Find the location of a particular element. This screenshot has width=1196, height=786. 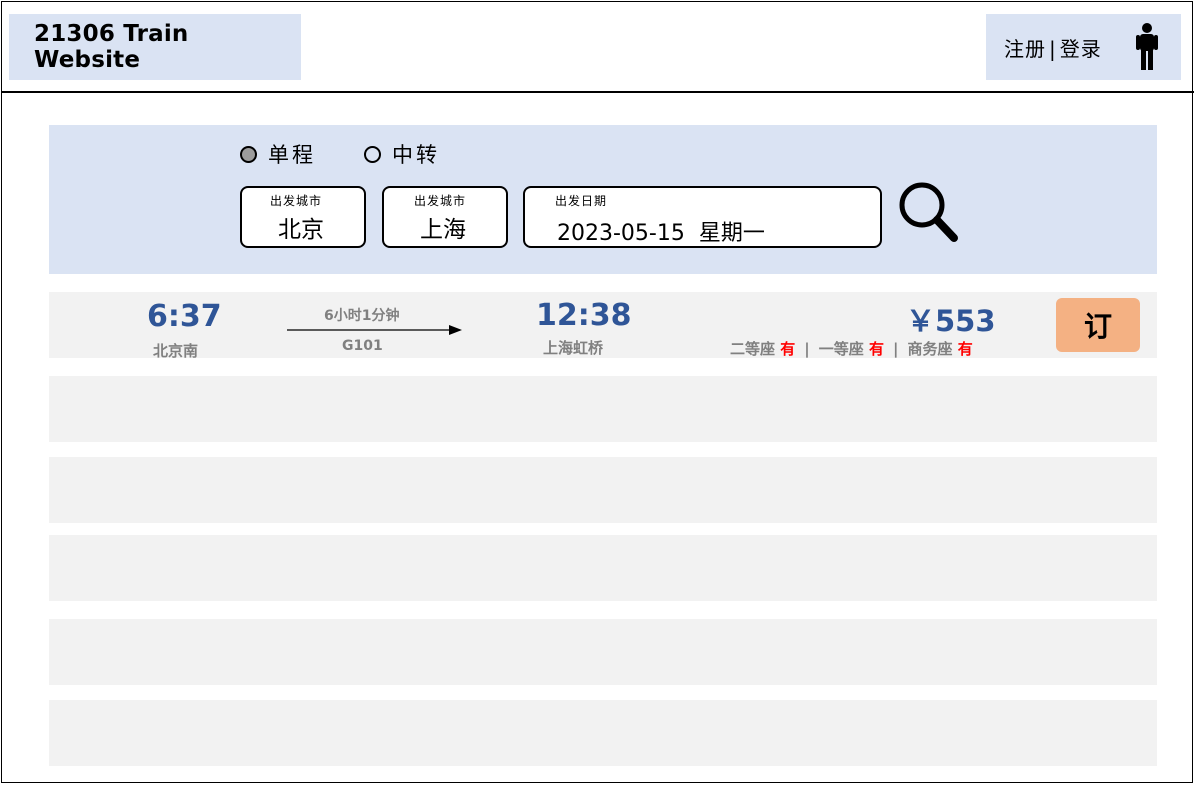

from-city-caption: 出发城市 is located at coordinates (296, 201).